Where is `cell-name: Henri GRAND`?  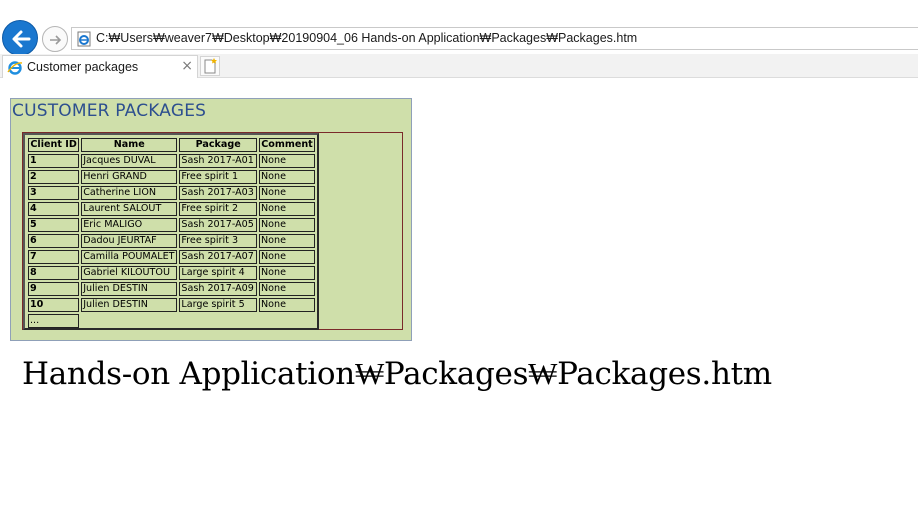 cell-name: Henri GRAND is located at coordinates (129, 177).